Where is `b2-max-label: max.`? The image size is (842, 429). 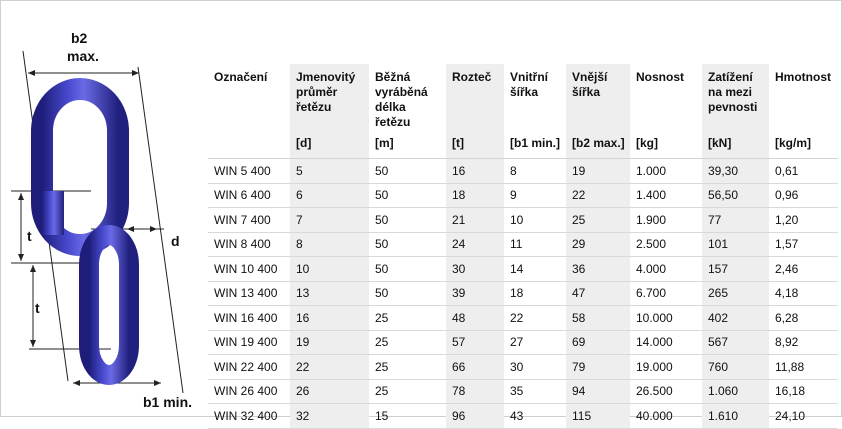
b2-max-label: max. is located at coordinates (83, 56).